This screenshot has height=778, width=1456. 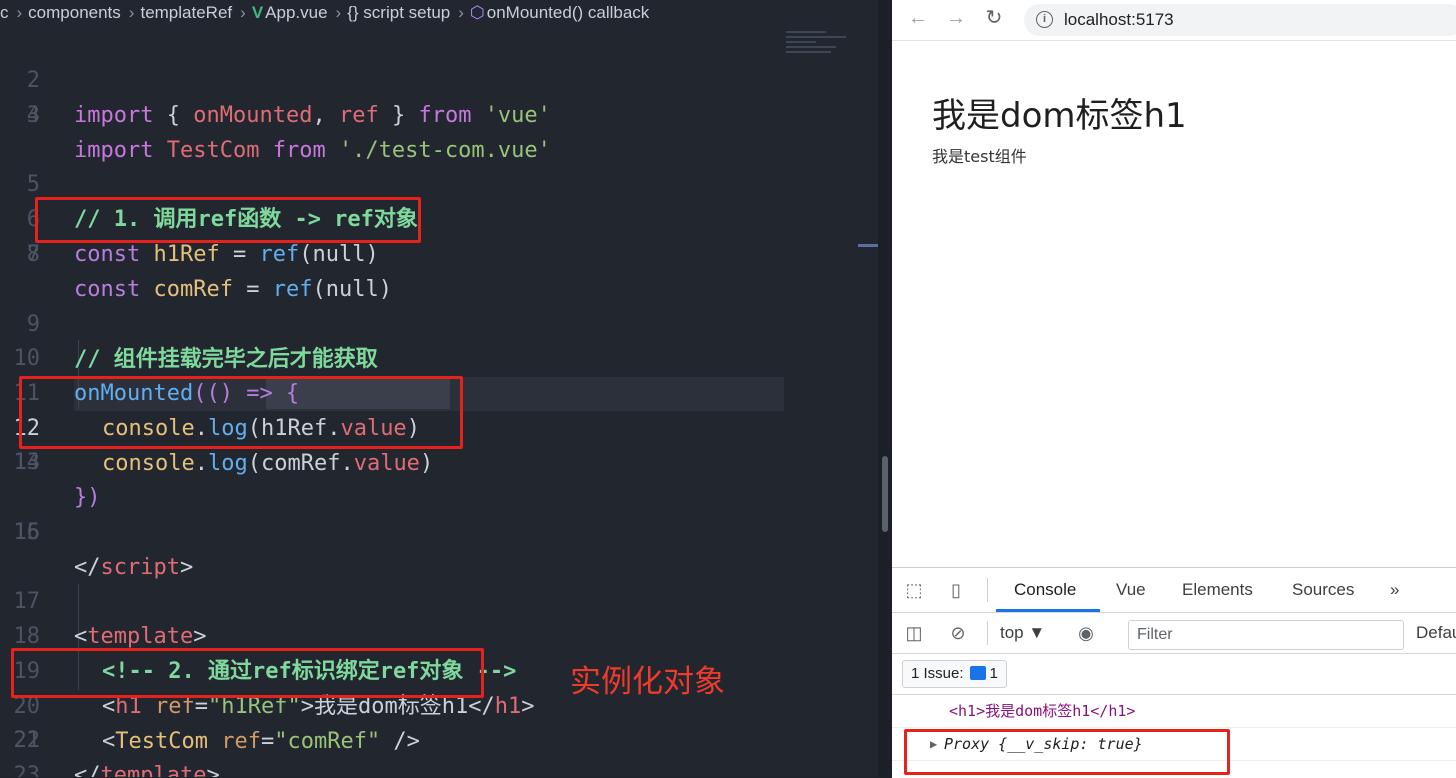 I want to click on filter-input: Filter, so click(x=1266, y=635).